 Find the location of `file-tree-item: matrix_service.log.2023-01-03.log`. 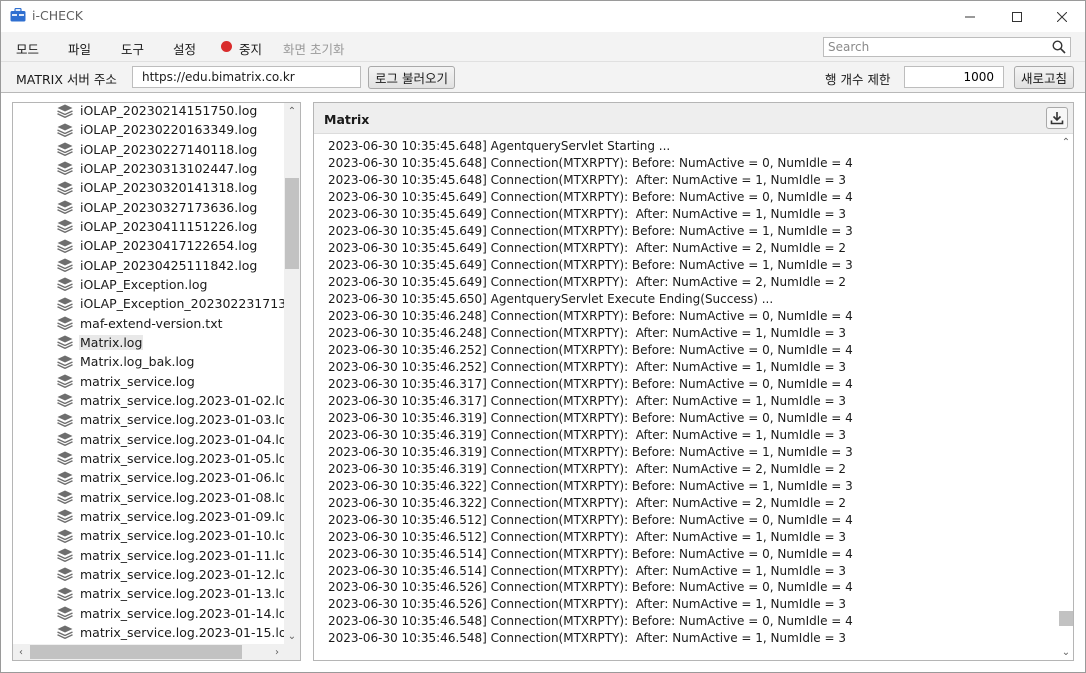

file-tree-item: matrix_service.log.2023-01-03.log is located at coordinates (171, 419).